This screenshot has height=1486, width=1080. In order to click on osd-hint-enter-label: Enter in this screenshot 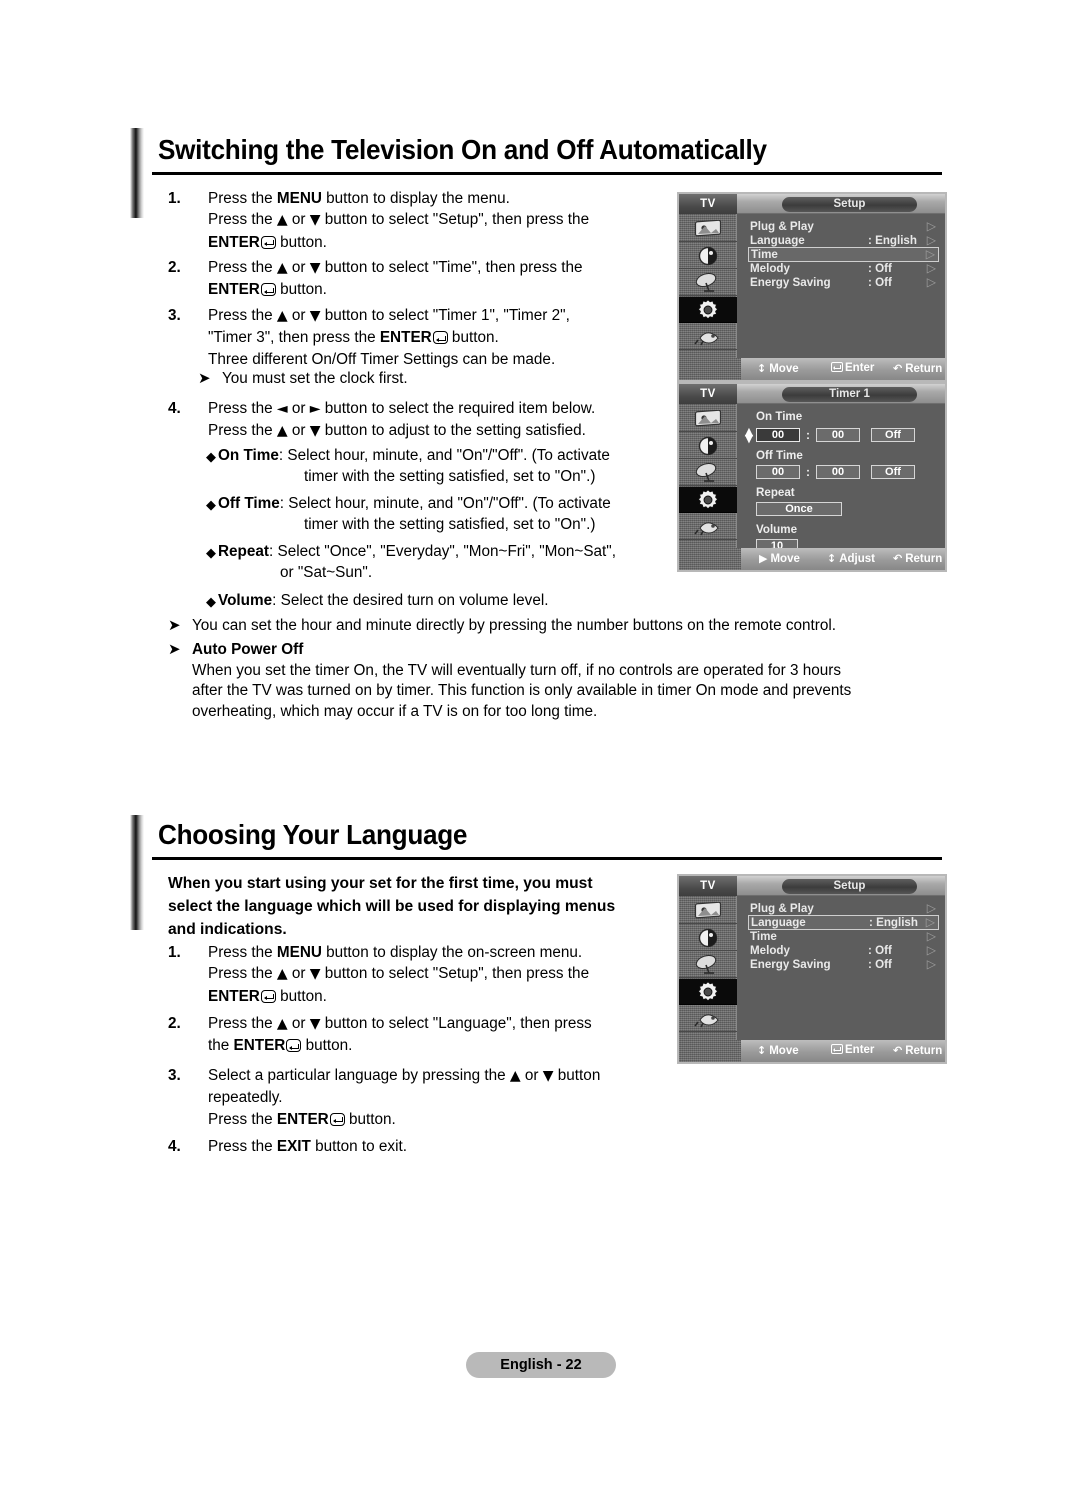, I will do `click(860, 1050)`.